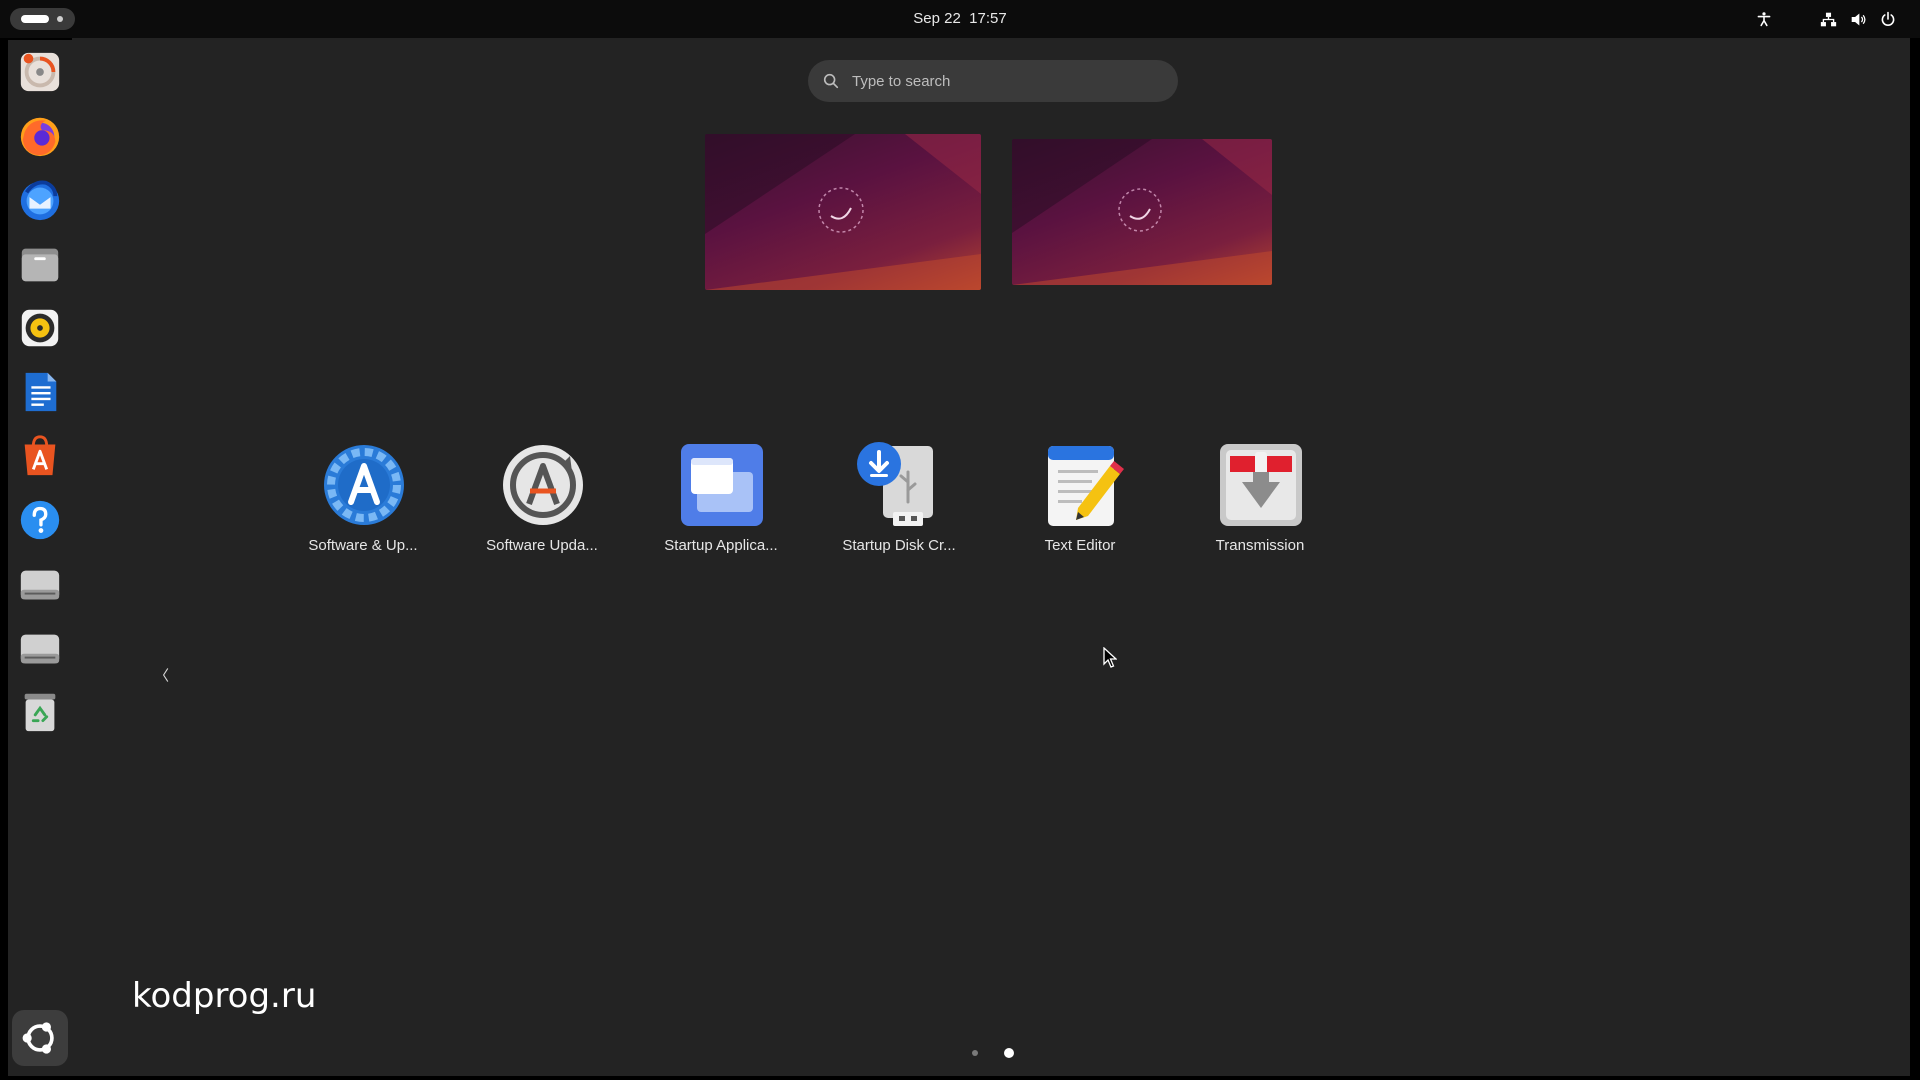 The width and height of the screenshot is (1920, 1080). Describe the element at coordinates (543, 485) in the screenshot. I see `software-updater-icon` at that location.